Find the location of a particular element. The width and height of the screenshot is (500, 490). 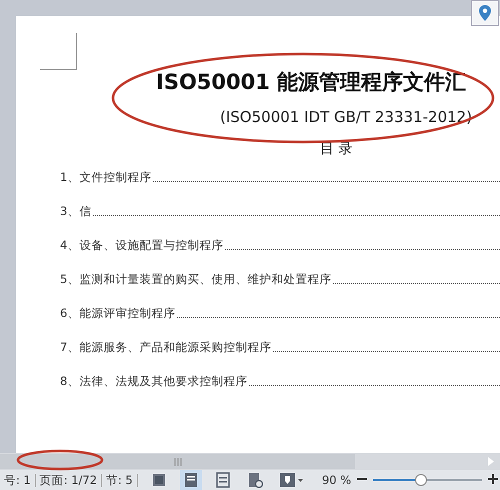

zoom-percent: 90 % is located at coordinates (336, 480).